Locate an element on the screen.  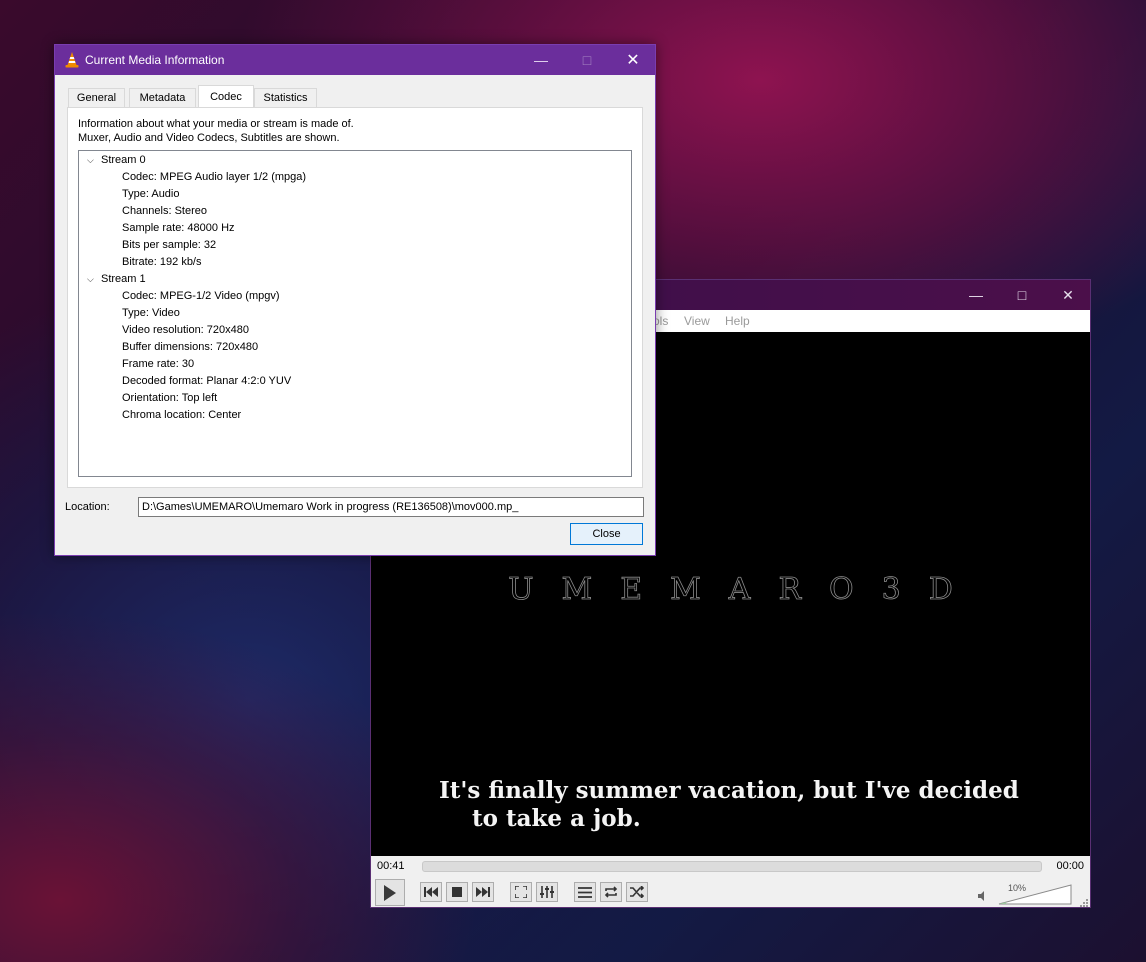
stop-icon is located at coordinates (457, 892).